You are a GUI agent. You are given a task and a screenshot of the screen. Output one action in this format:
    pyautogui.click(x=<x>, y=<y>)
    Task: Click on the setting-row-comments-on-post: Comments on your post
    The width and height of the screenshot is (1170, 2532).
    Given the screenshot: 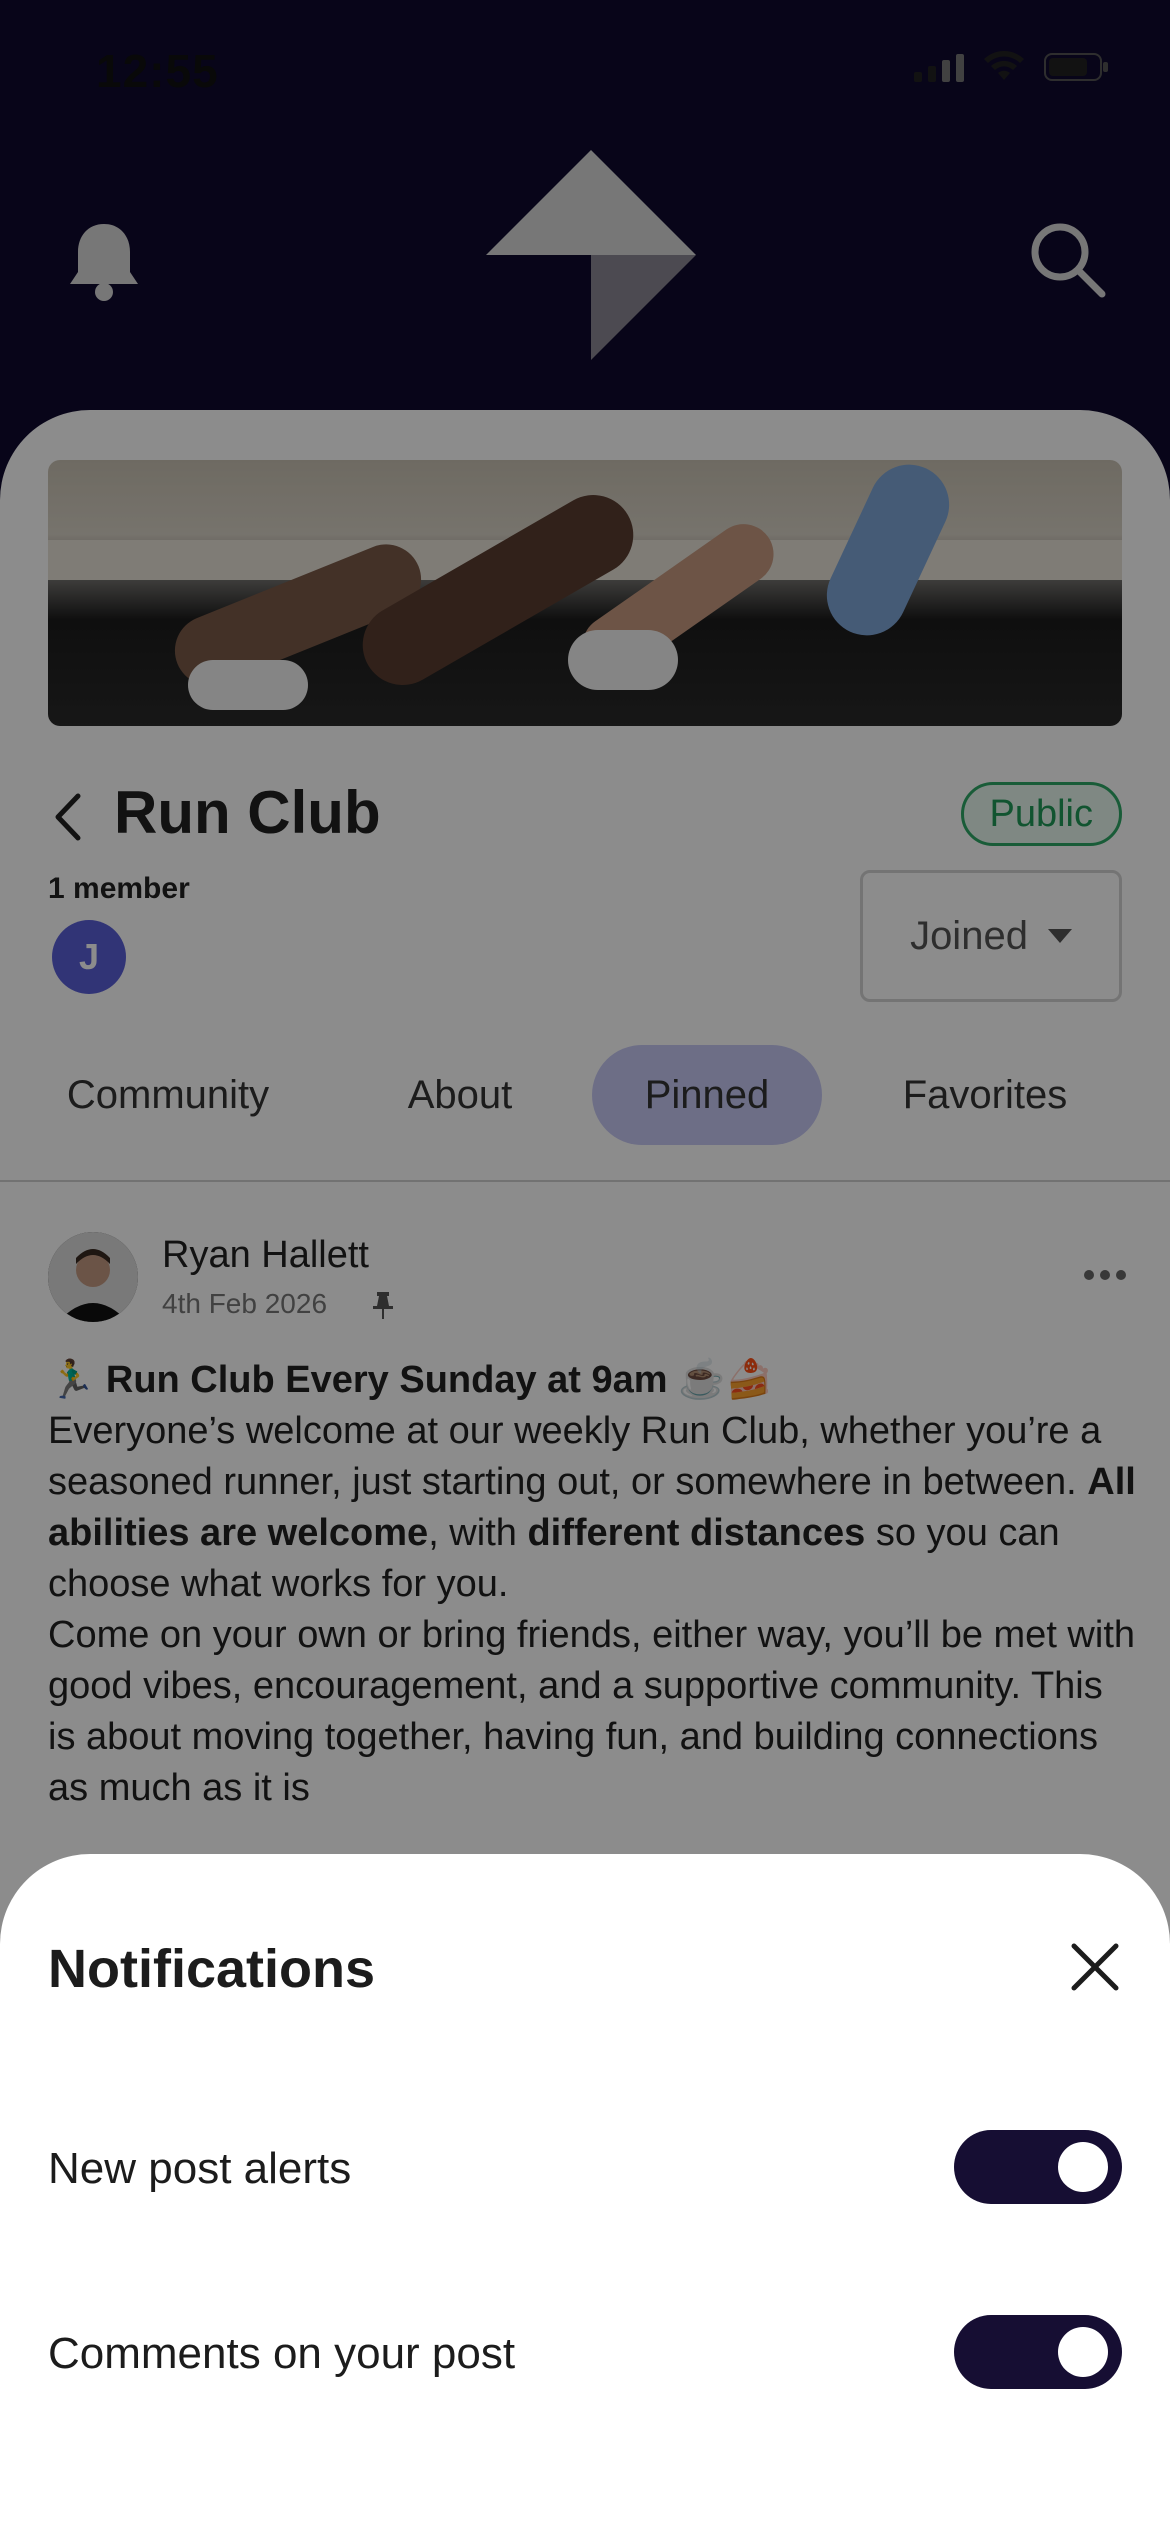 What is the action you would take?
    pyautogui.click(x=585, y=2355)
    